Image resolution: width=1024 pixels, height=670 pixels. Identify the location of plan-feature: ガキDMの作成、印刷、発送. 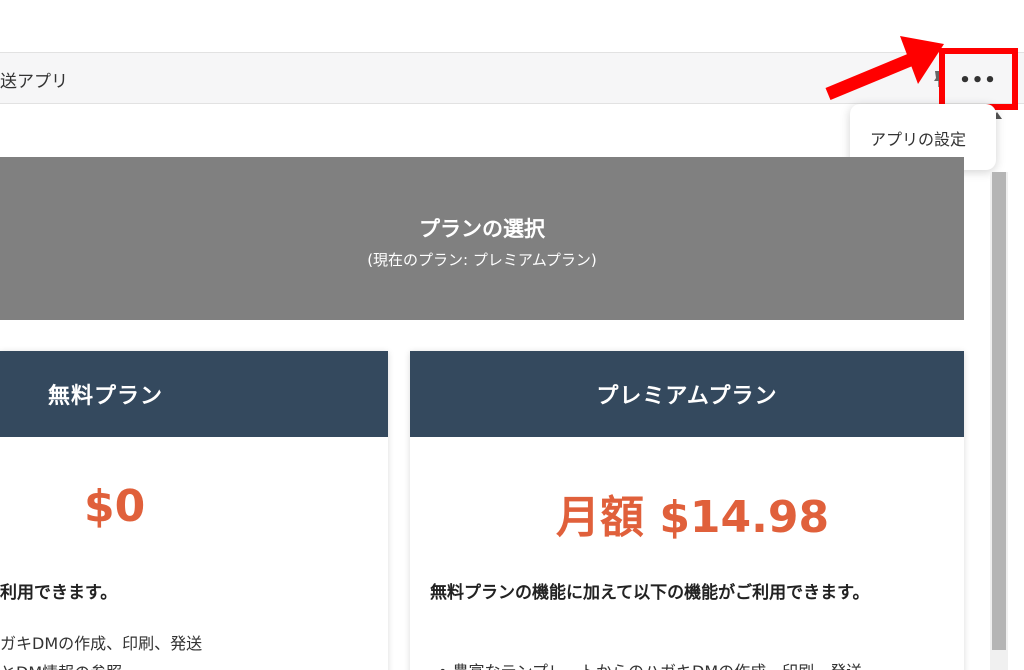
(101, 643).